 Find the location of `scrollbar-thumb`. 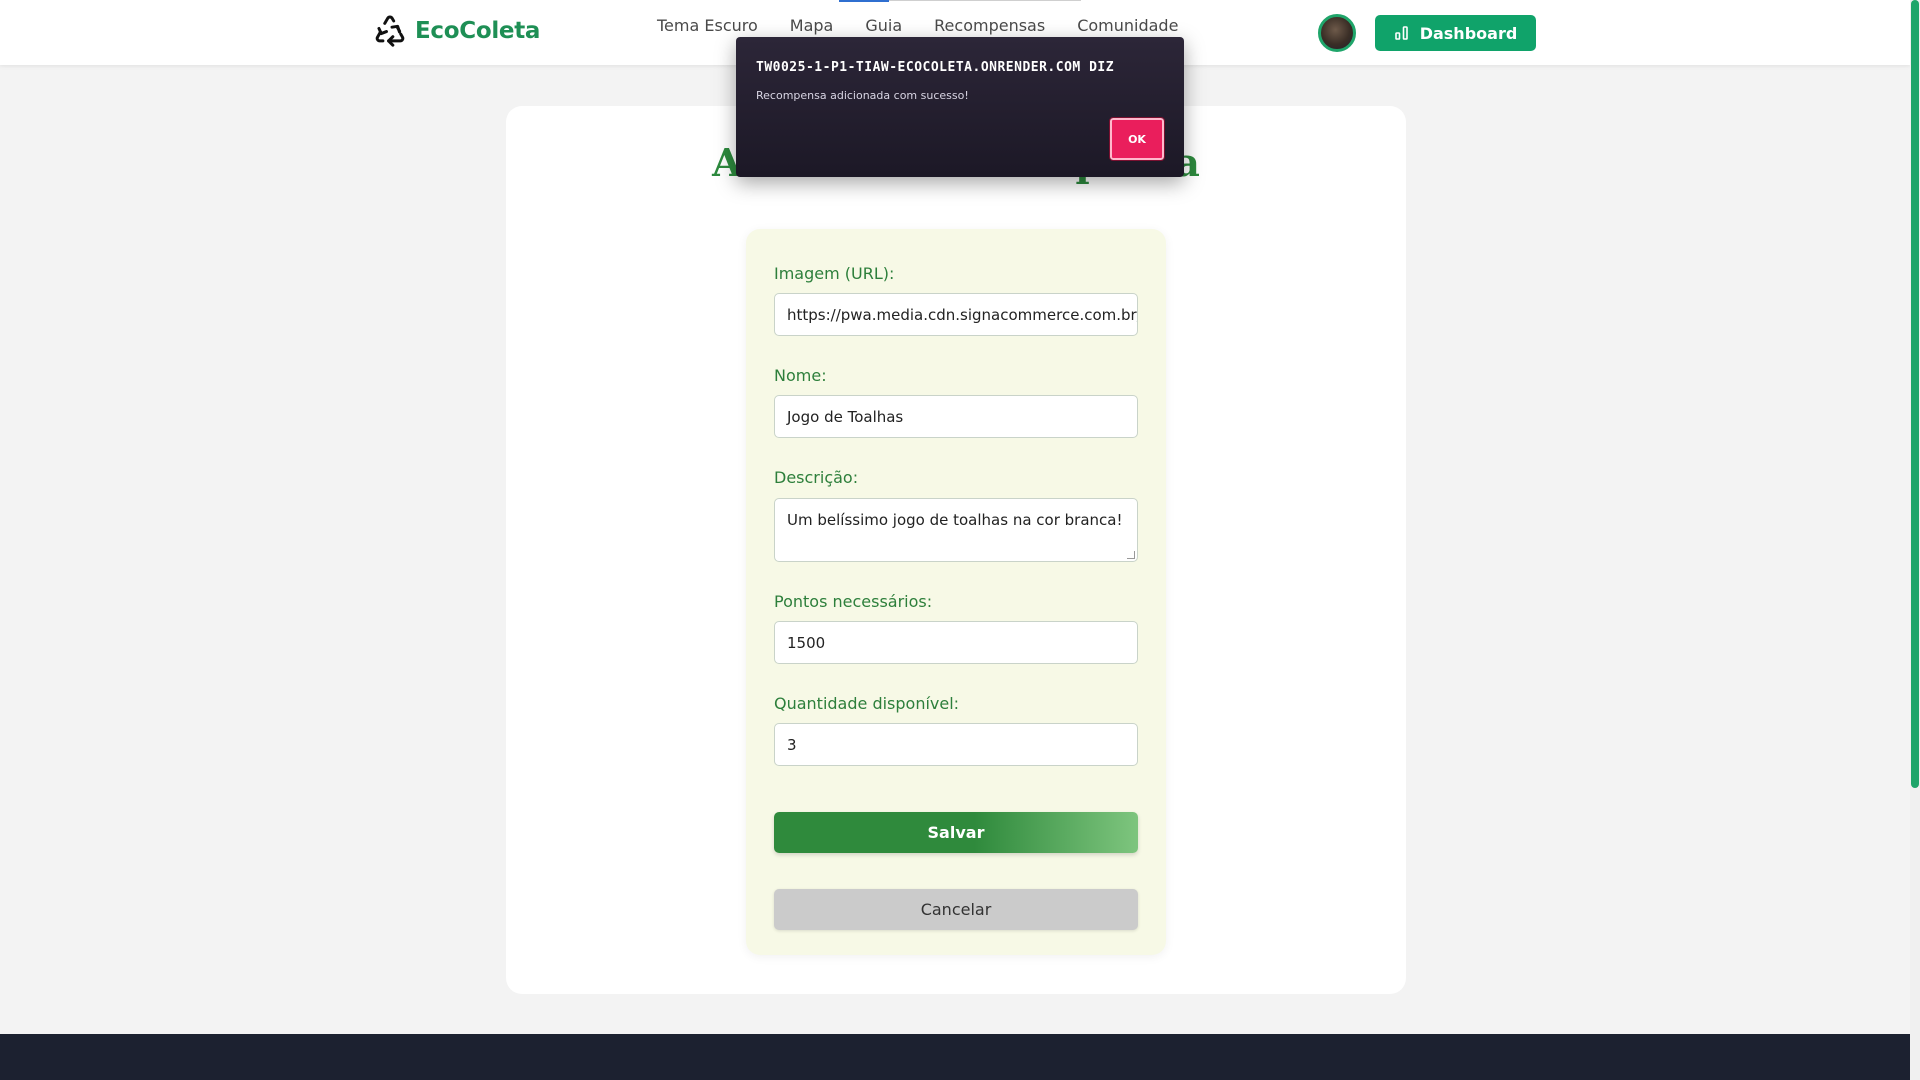

scrollbar-thumb is located at coordinates (1915, 394).